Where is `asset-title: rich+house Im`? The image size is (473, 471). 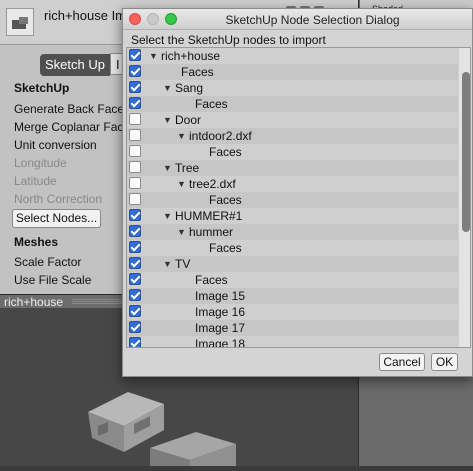
asset-title: rich+house Im is located at coordinates (85, 15).